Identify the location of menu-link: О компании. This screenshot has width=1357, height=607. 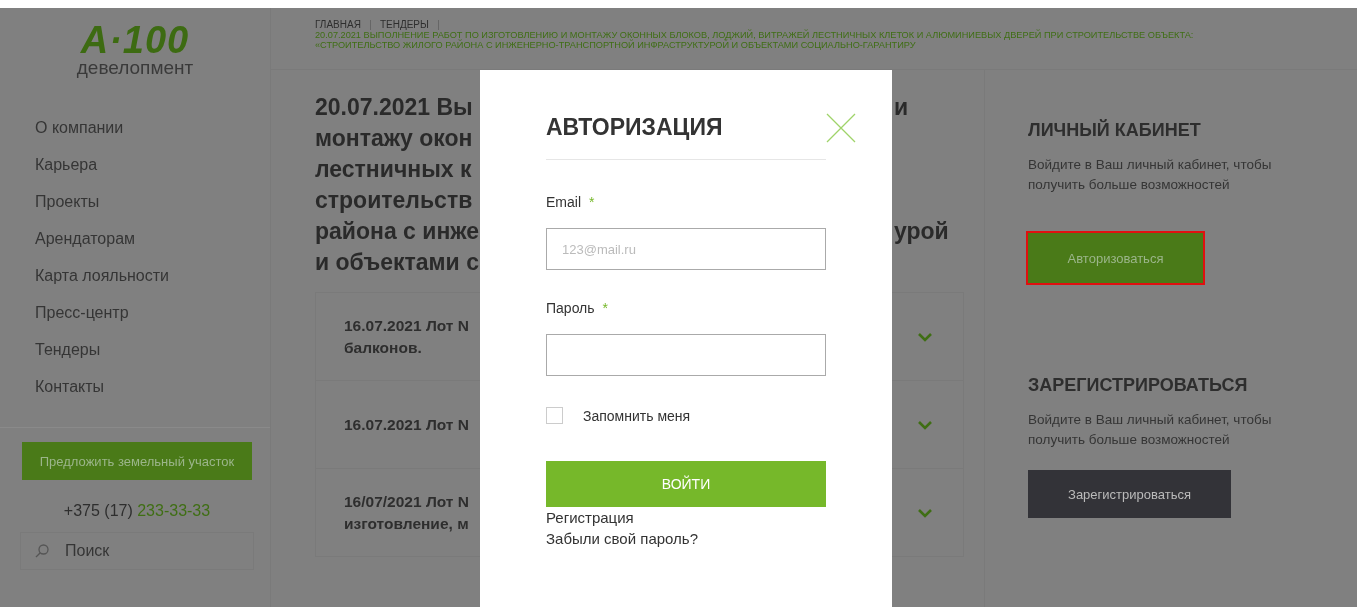
(152, 136).